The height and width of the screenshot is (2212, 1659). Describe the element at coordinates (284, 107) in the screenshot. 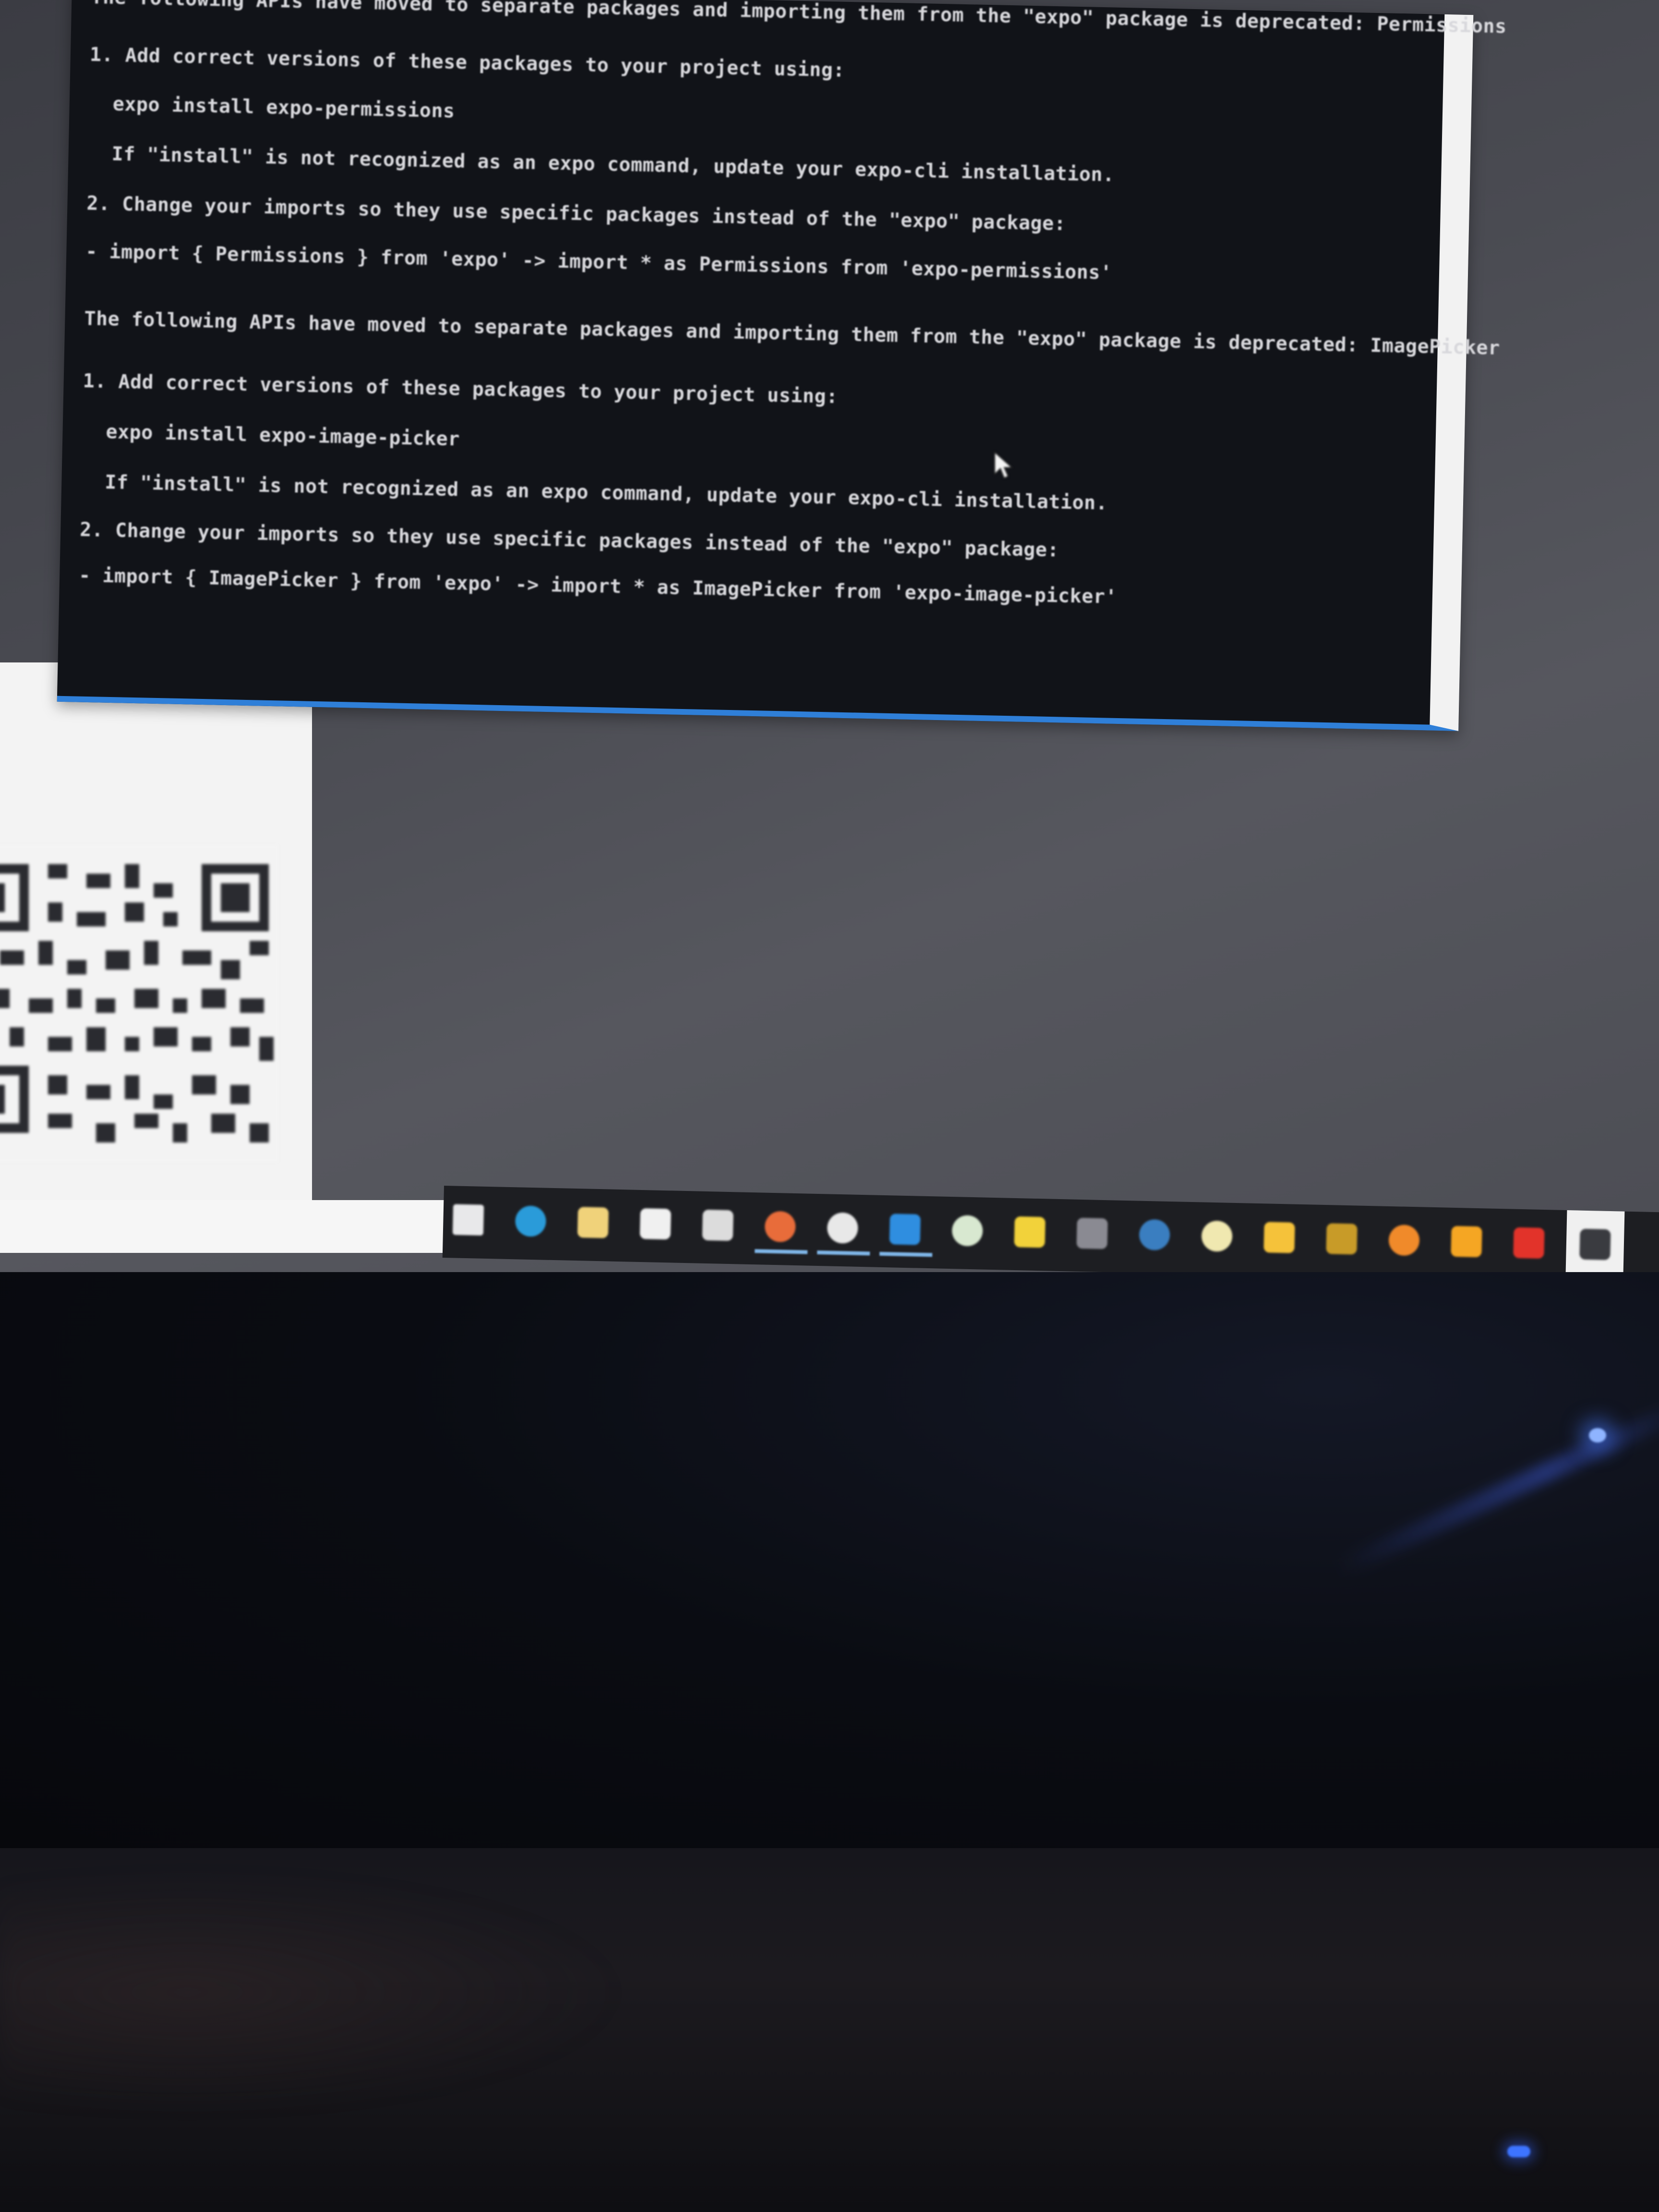

I see `terminal-line: expo install expo-permissions` at that location.